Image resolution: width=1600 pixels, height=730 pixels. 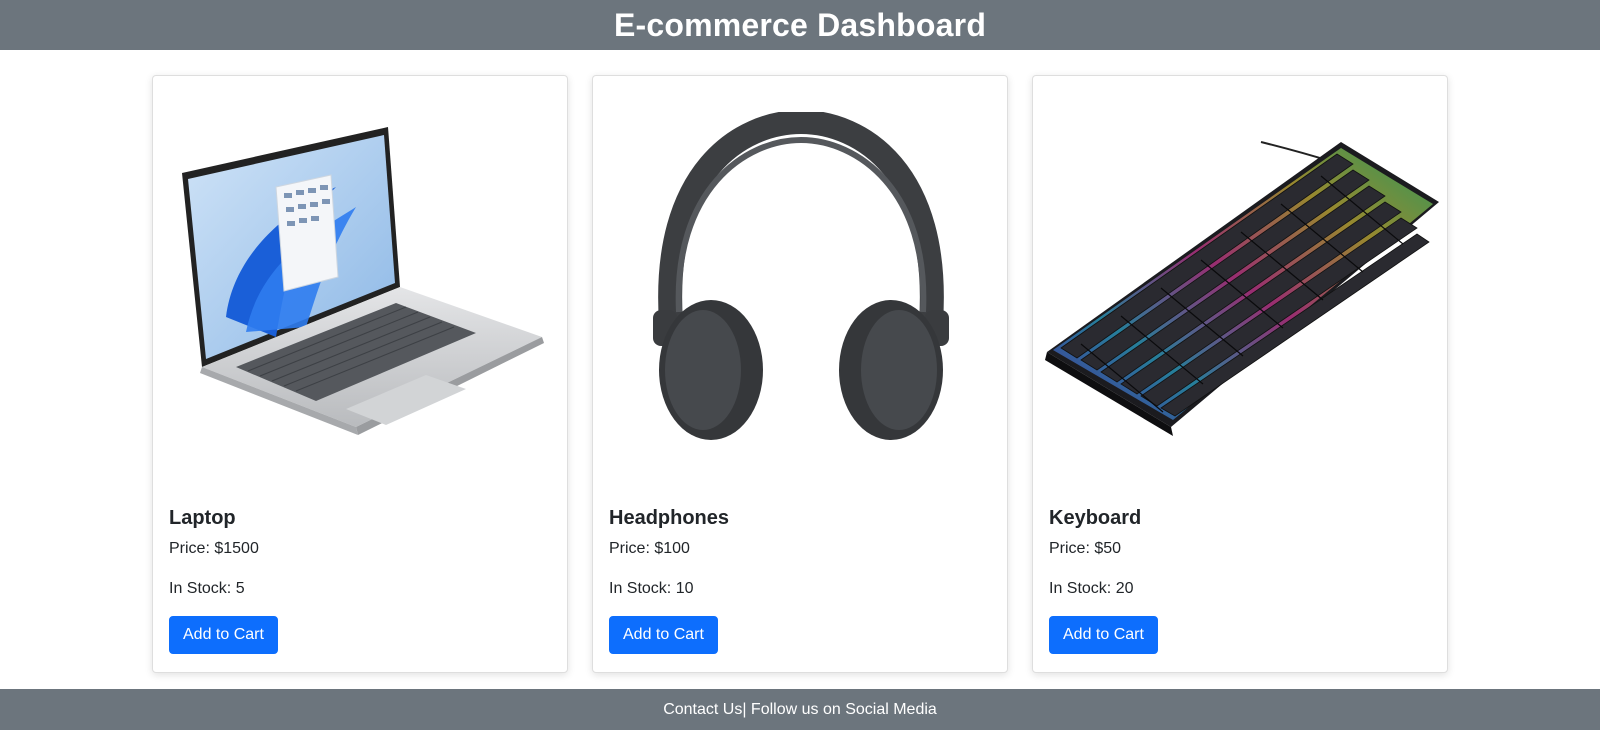 What do you see at coordinates (1241, 282) in the screenshot?
I see `keyboard-image` at bounding box center [1241, 282].